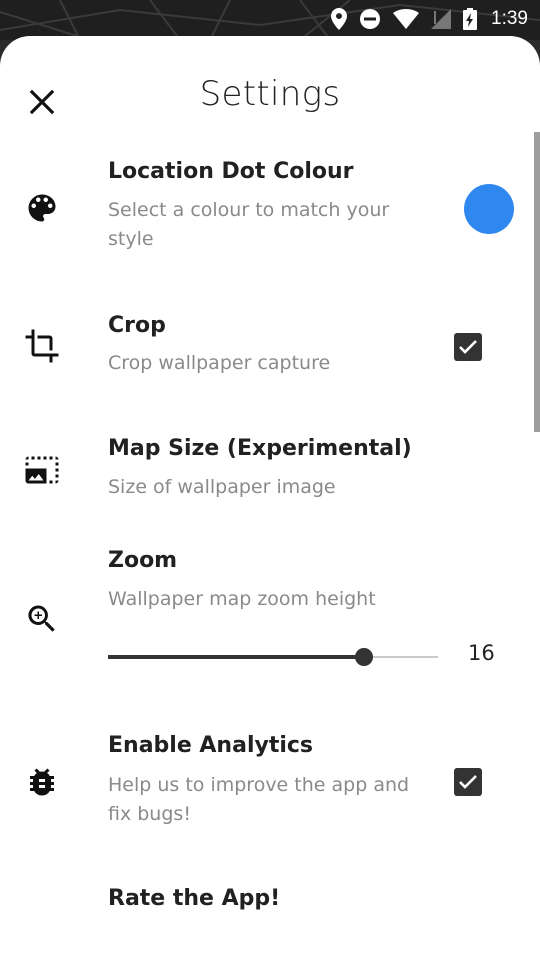  What do you see at coordinates (509, 18) in the screenshot?
I see `status-time: 1:39` at bounding box center [509, 18].